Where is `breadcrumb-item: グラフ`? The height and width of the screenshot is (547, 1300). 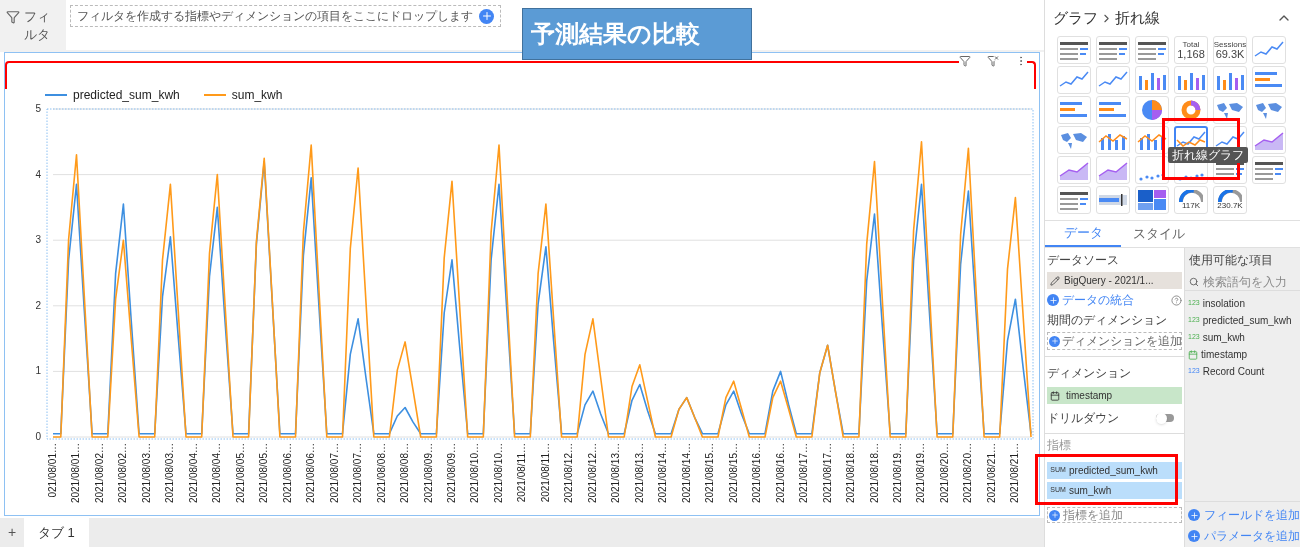 breadcrumb-item: グラフ is located at coordinates (1075, 18).